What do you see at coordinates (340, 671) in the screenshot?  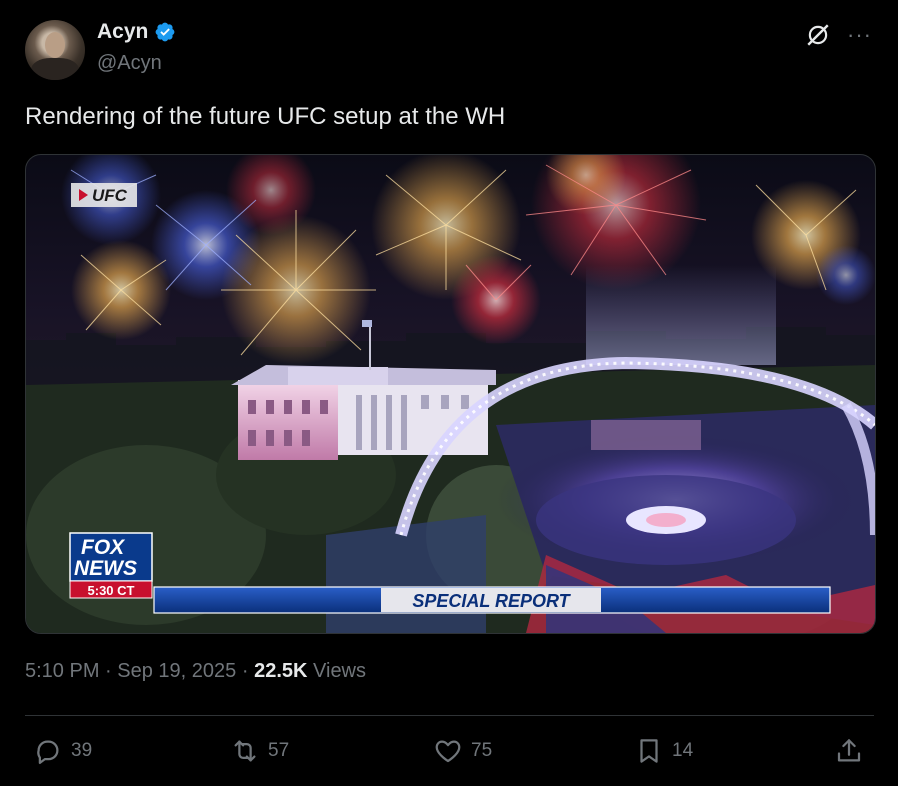 I see `views-label: Views` at bounding box center [340, 671].